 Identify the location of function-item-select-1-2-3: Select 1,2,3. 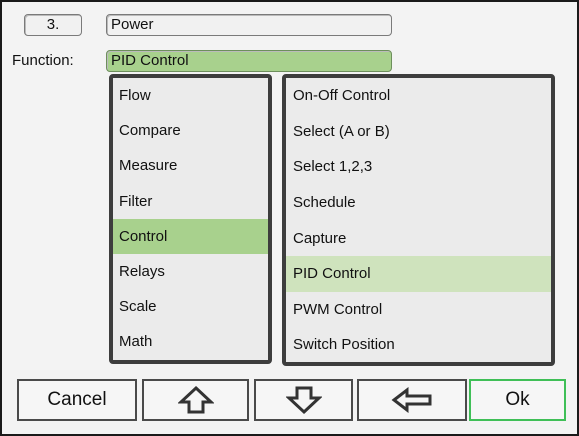
(418, 167).